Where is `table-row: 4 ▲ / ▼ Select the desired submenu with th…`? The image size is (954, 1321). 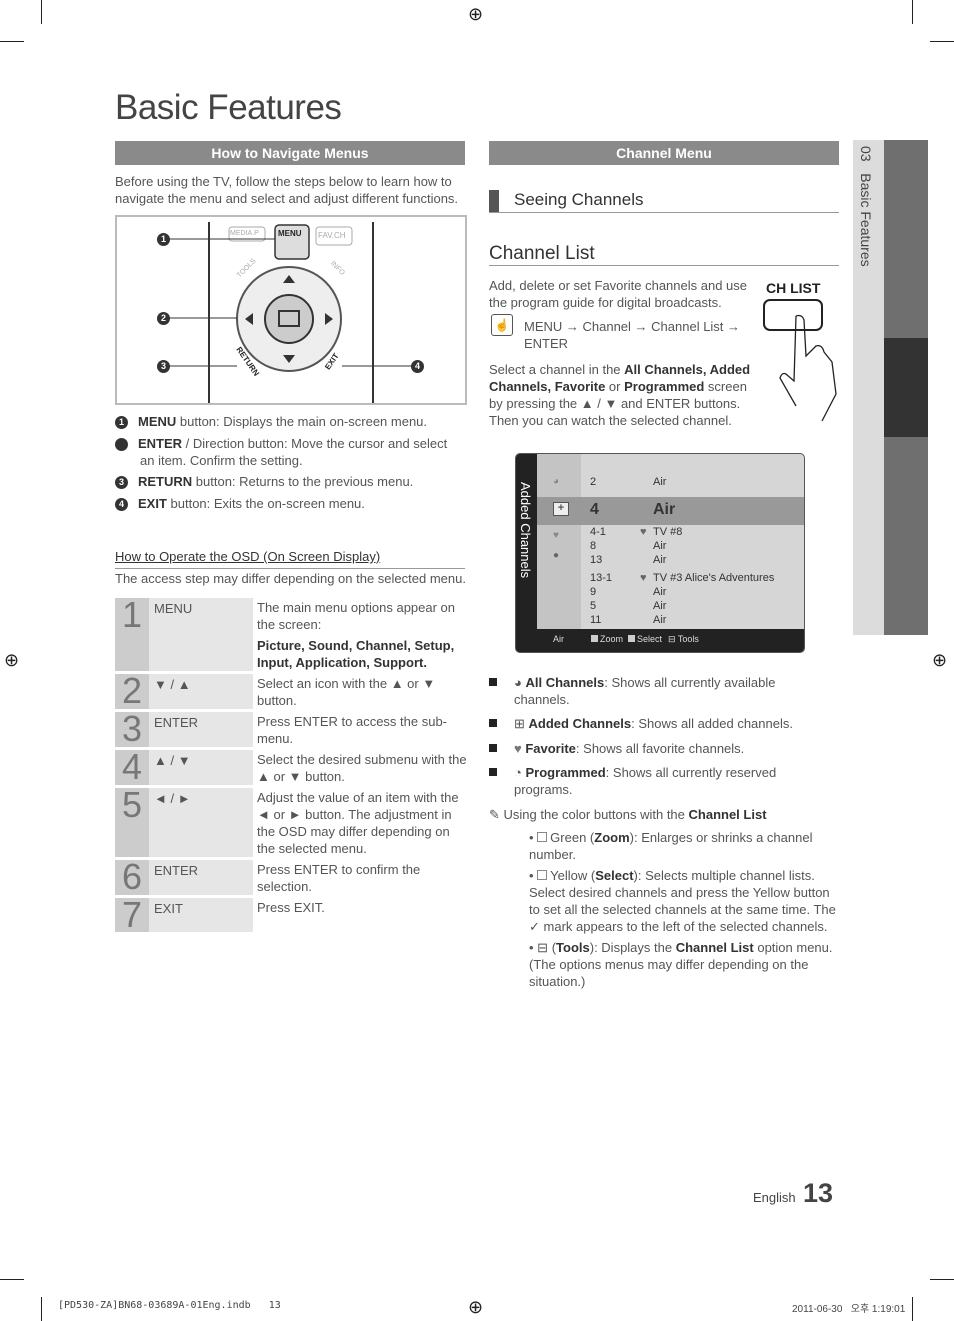 table-row: 4 ▲ / ▼ Select the desired submenu with th… is located at coordinates (291, 767).